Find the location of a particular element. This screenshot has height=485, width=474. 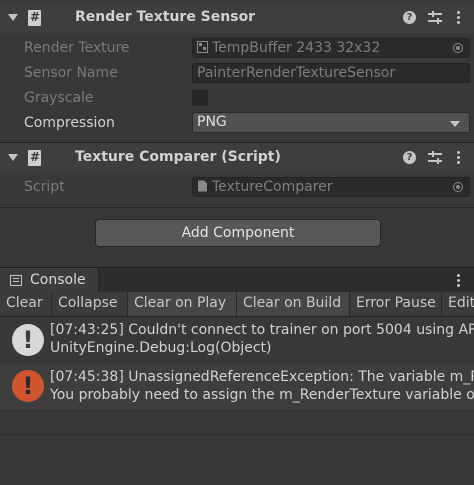

error-pause-button: Error Pause is located at coordinates (396, 304).